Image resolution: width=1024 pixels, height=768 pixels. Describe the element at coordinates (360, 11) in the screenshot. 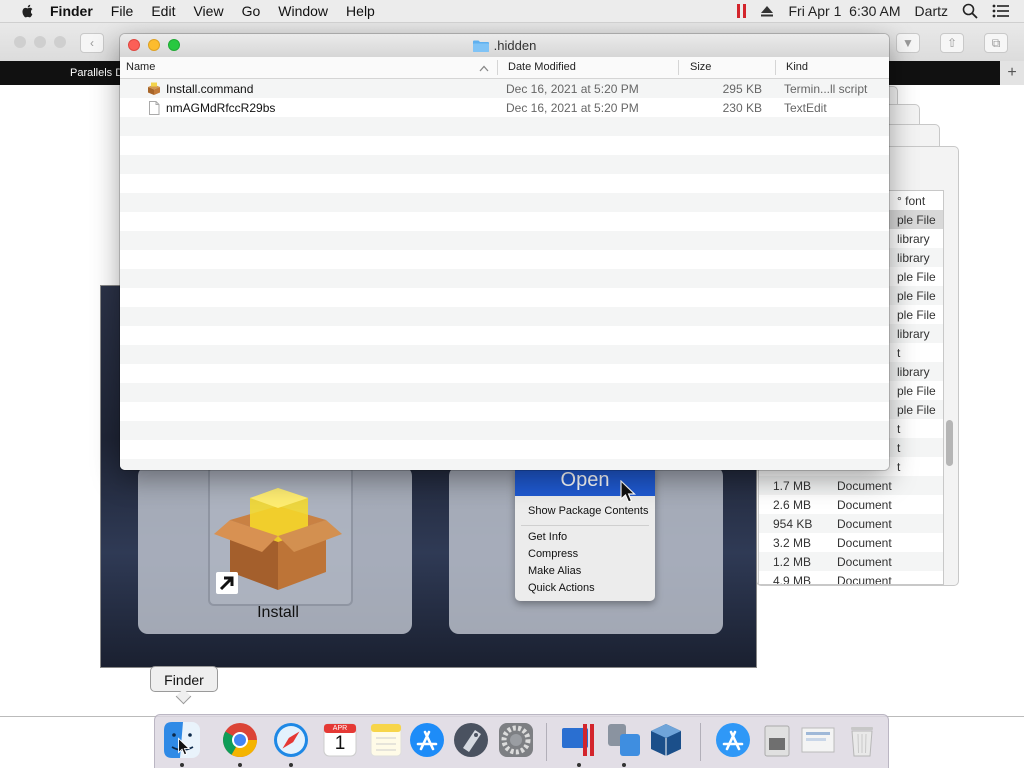

I see `menu-help: Help` at that location.